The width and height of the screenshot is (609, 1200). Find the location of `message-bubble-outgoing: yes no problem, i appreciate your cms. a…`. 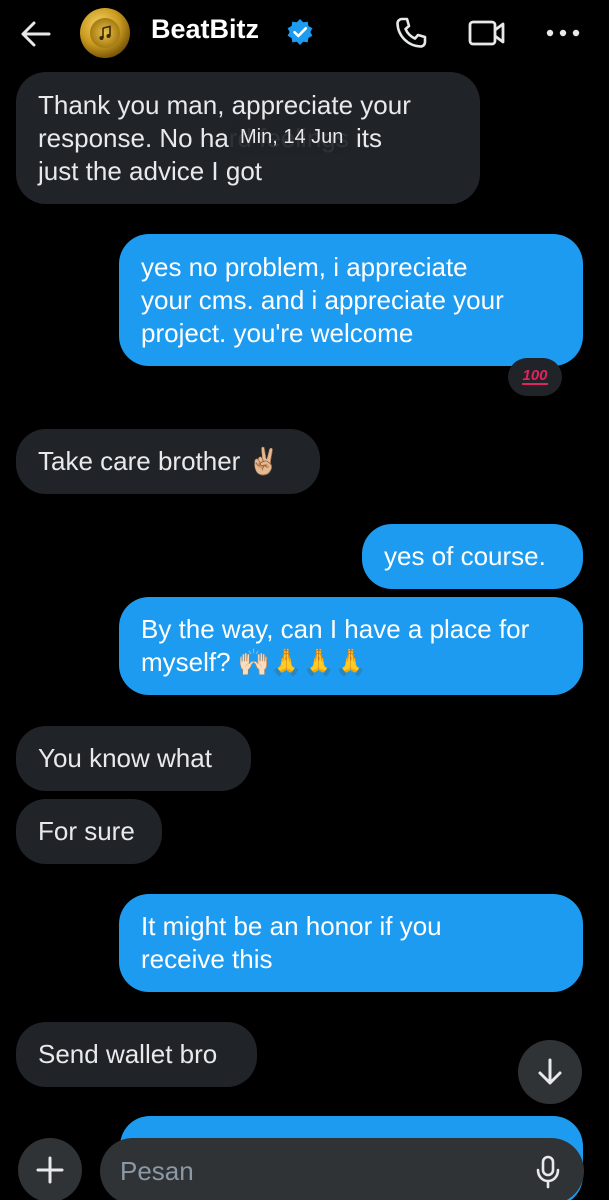

message-bubble-outgoing: yes no problem, i appreciate your cms. a… is located at coordinates (351, 300).